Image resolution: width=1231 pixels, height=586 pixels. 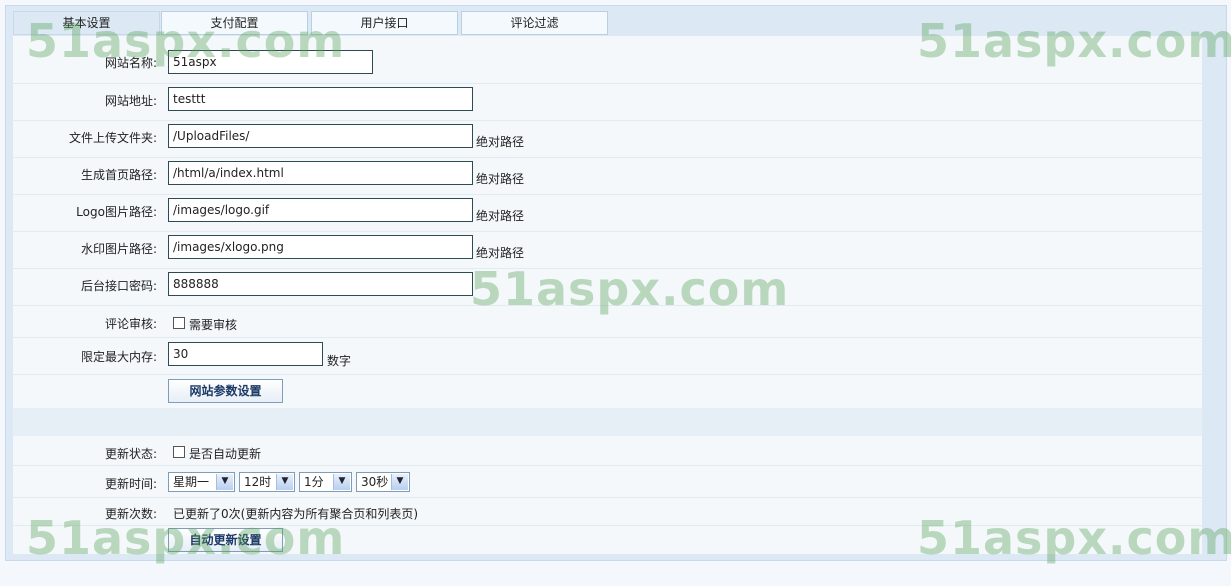 What do you see at coordinates (314, 482) in the screenshot?
I see `minute-value: 1分` at bounding box center [314, 482].